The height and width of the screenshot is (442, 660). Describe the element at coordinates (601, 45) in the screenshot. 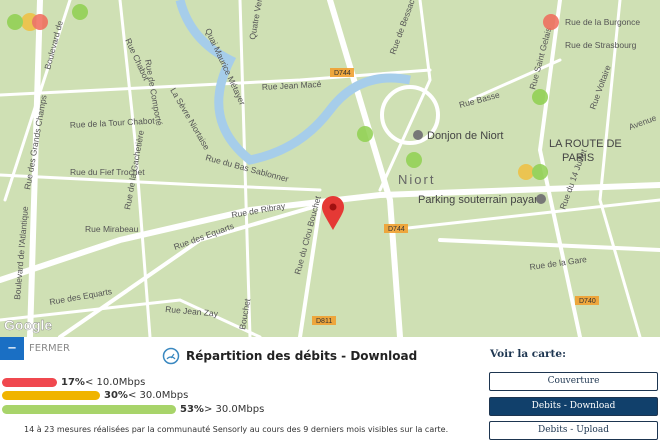

I see `street-label: Rue de Strasbourg` at that location.